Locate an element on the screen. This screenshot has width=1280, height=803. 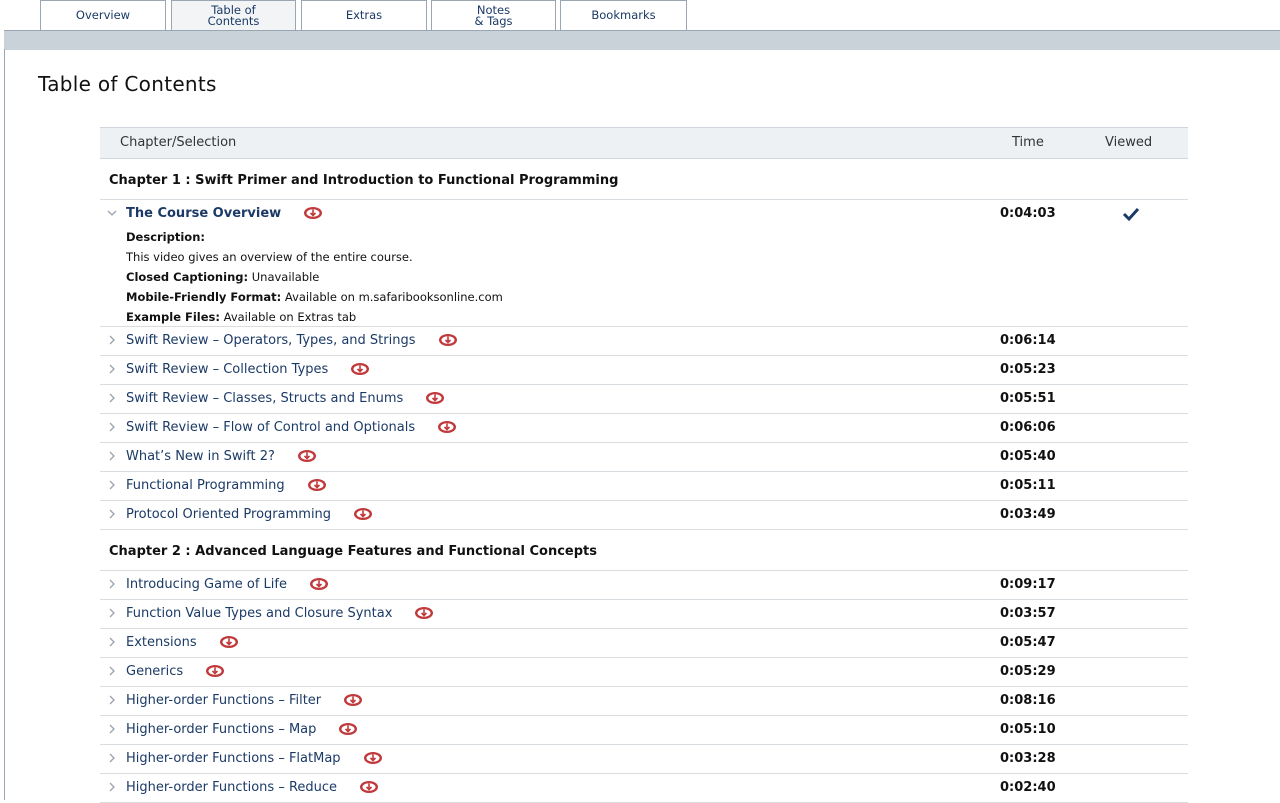
lesson-link: What’s New in Swift 2? is located at coordinates (221, 456).